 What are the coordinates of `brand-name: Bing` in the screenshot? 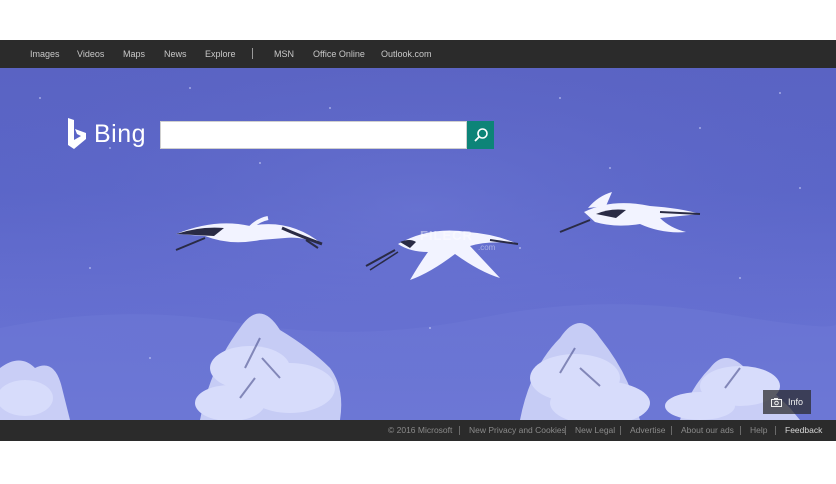 It's located at (120, 133).